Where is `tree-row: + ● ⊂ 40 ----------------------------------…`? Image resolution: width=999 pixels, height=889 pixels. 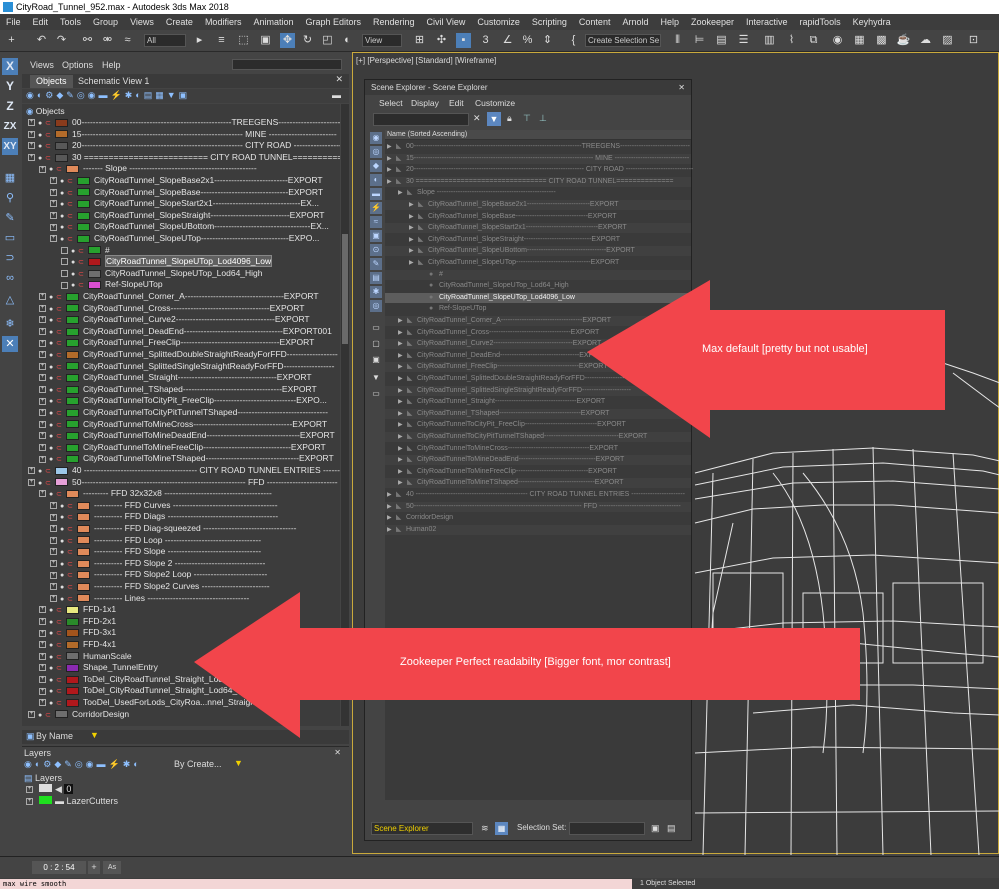 tree-row: + ● ⊂ 40 ----------------------------------… is located at coordinates (184, 470).